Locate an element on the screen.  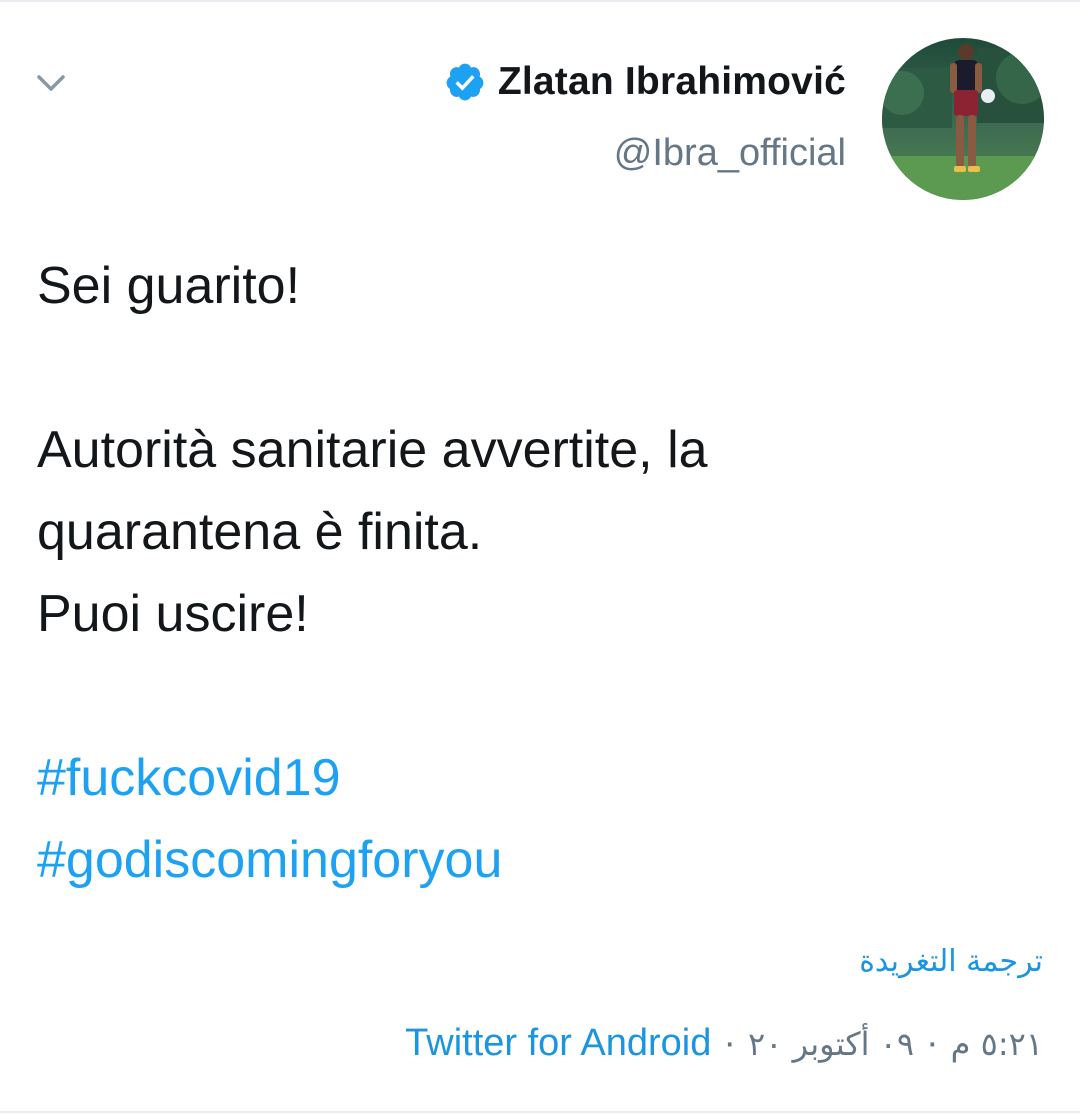
chevron-down-icon is located at coordinates (51, 83).